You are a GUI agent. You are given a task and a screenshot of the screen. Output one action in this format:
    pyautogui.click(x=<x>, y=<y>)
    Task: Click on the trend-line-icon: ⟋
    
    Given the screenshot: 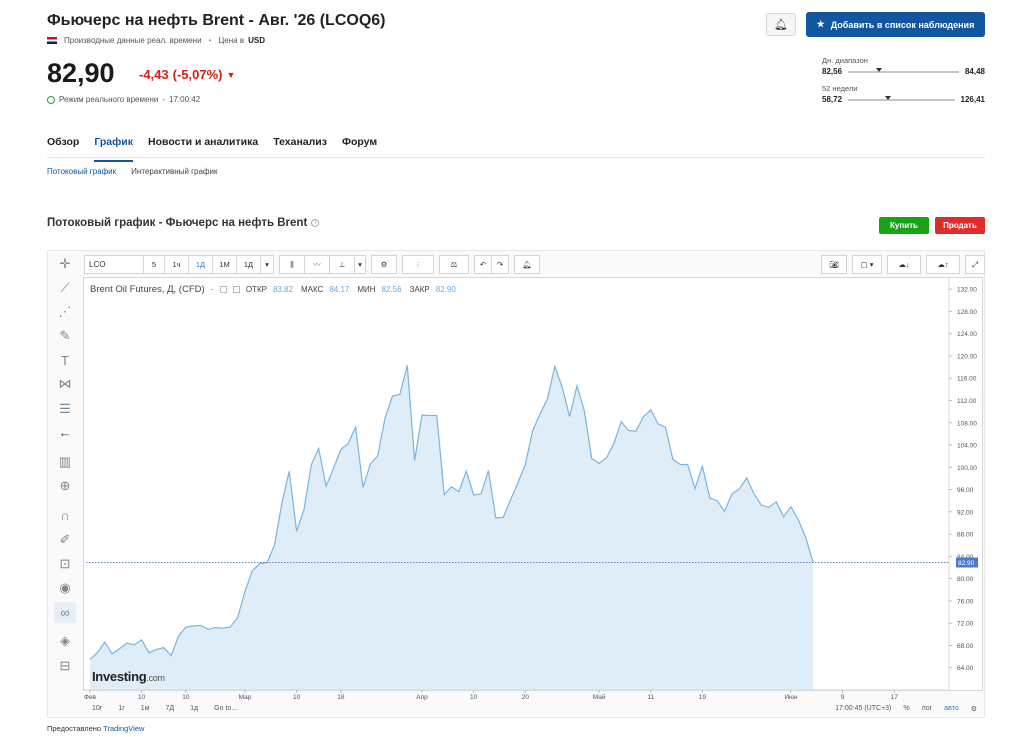 What is the action you would take?
    pyautogui.click(x=65, y=287)
    